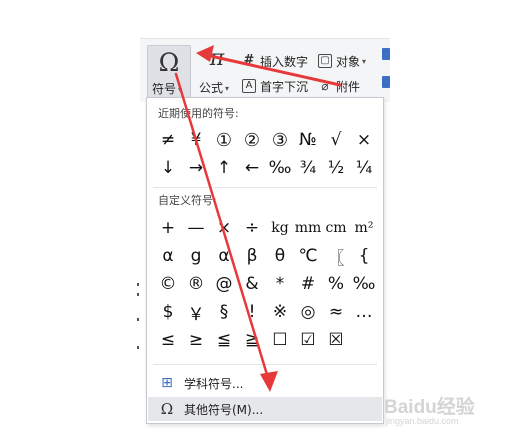 The image size is (506, 441). I want to click on watermark-logo: Baidu经验, so click(429, 407).